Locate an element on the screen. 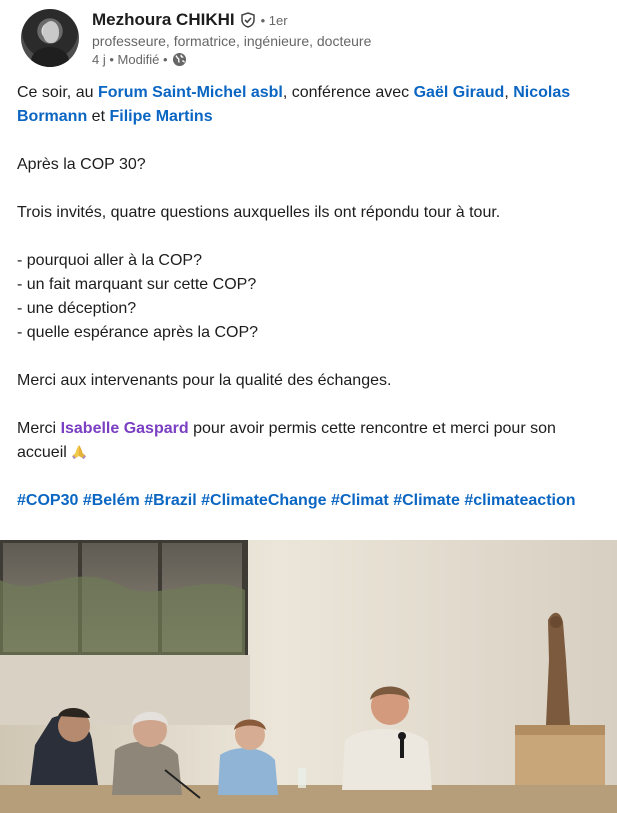  hashtag-belem: #Belém is located at coordinates (111, 500).